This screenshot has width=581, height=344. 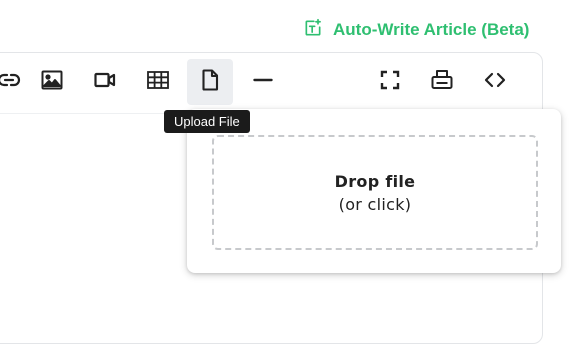 I want to click on table-icon, so click(x=158, y=82).